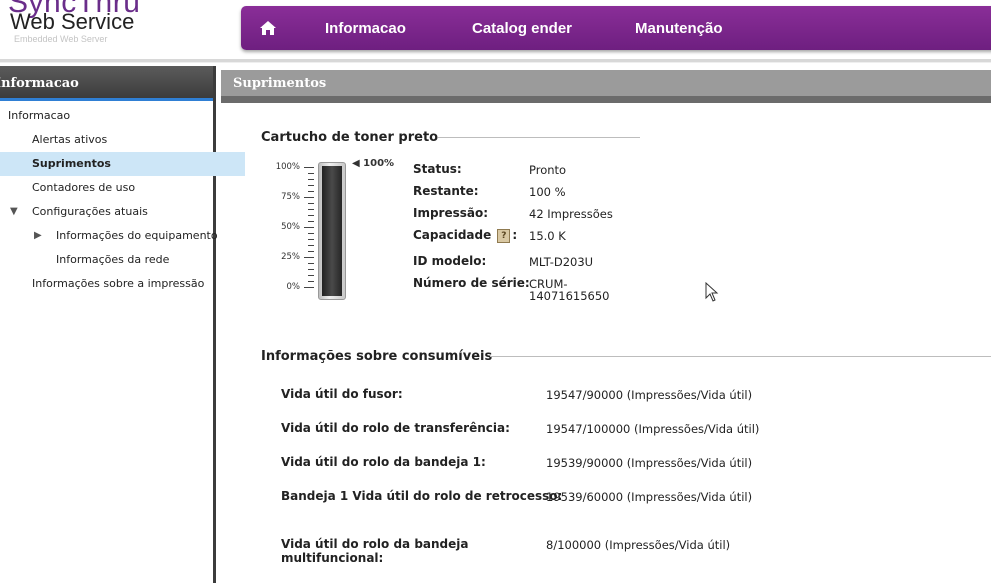 The height and width of the screenshot is (583, 991). Describe the element at coordinates (446, 191) in the screenshot. I see `remaining-label: Restante:` at that location.